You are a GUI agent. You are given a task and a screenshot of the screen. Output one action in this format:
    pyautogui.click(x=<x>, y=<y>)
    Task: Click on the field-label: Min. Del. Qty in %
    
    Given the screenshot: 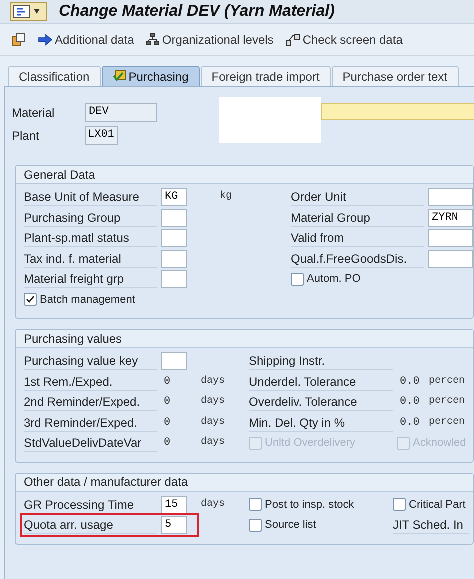 What is the action you would take?
    pyautogui.click(x=321, y=423)
    